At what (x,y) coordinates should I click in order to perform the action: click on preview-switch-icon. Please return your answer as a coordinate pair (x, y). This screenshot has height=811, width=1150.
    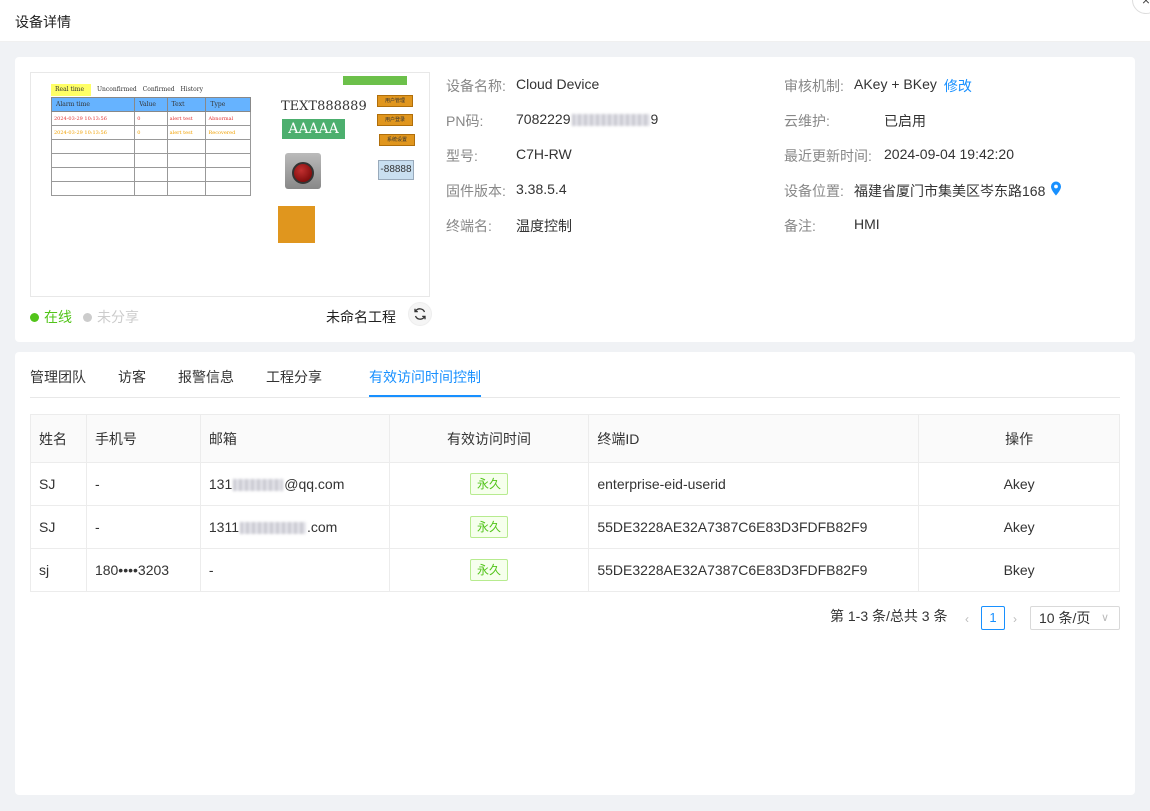
    Looking at the image, I should click on (303, 171).